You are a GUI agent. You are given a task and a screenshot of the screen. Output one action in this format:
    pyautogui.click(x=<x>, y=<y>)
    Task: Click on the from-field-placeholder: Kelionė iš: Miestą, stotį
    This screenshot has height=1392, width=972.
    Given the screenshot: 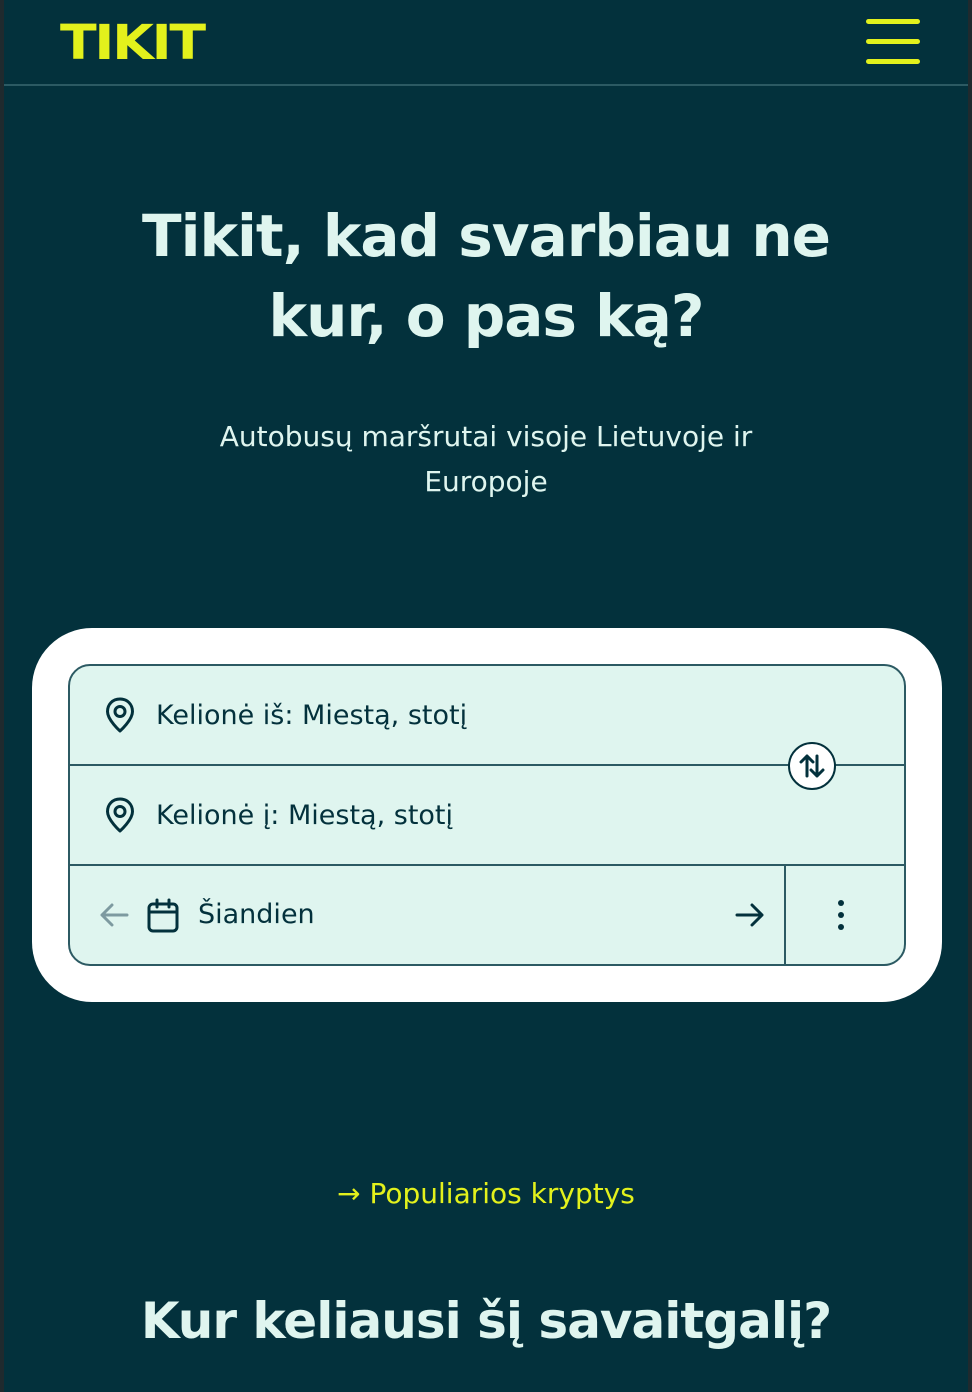 What is the action you would take?
    pyautogui.click(x=312, y=715)
    